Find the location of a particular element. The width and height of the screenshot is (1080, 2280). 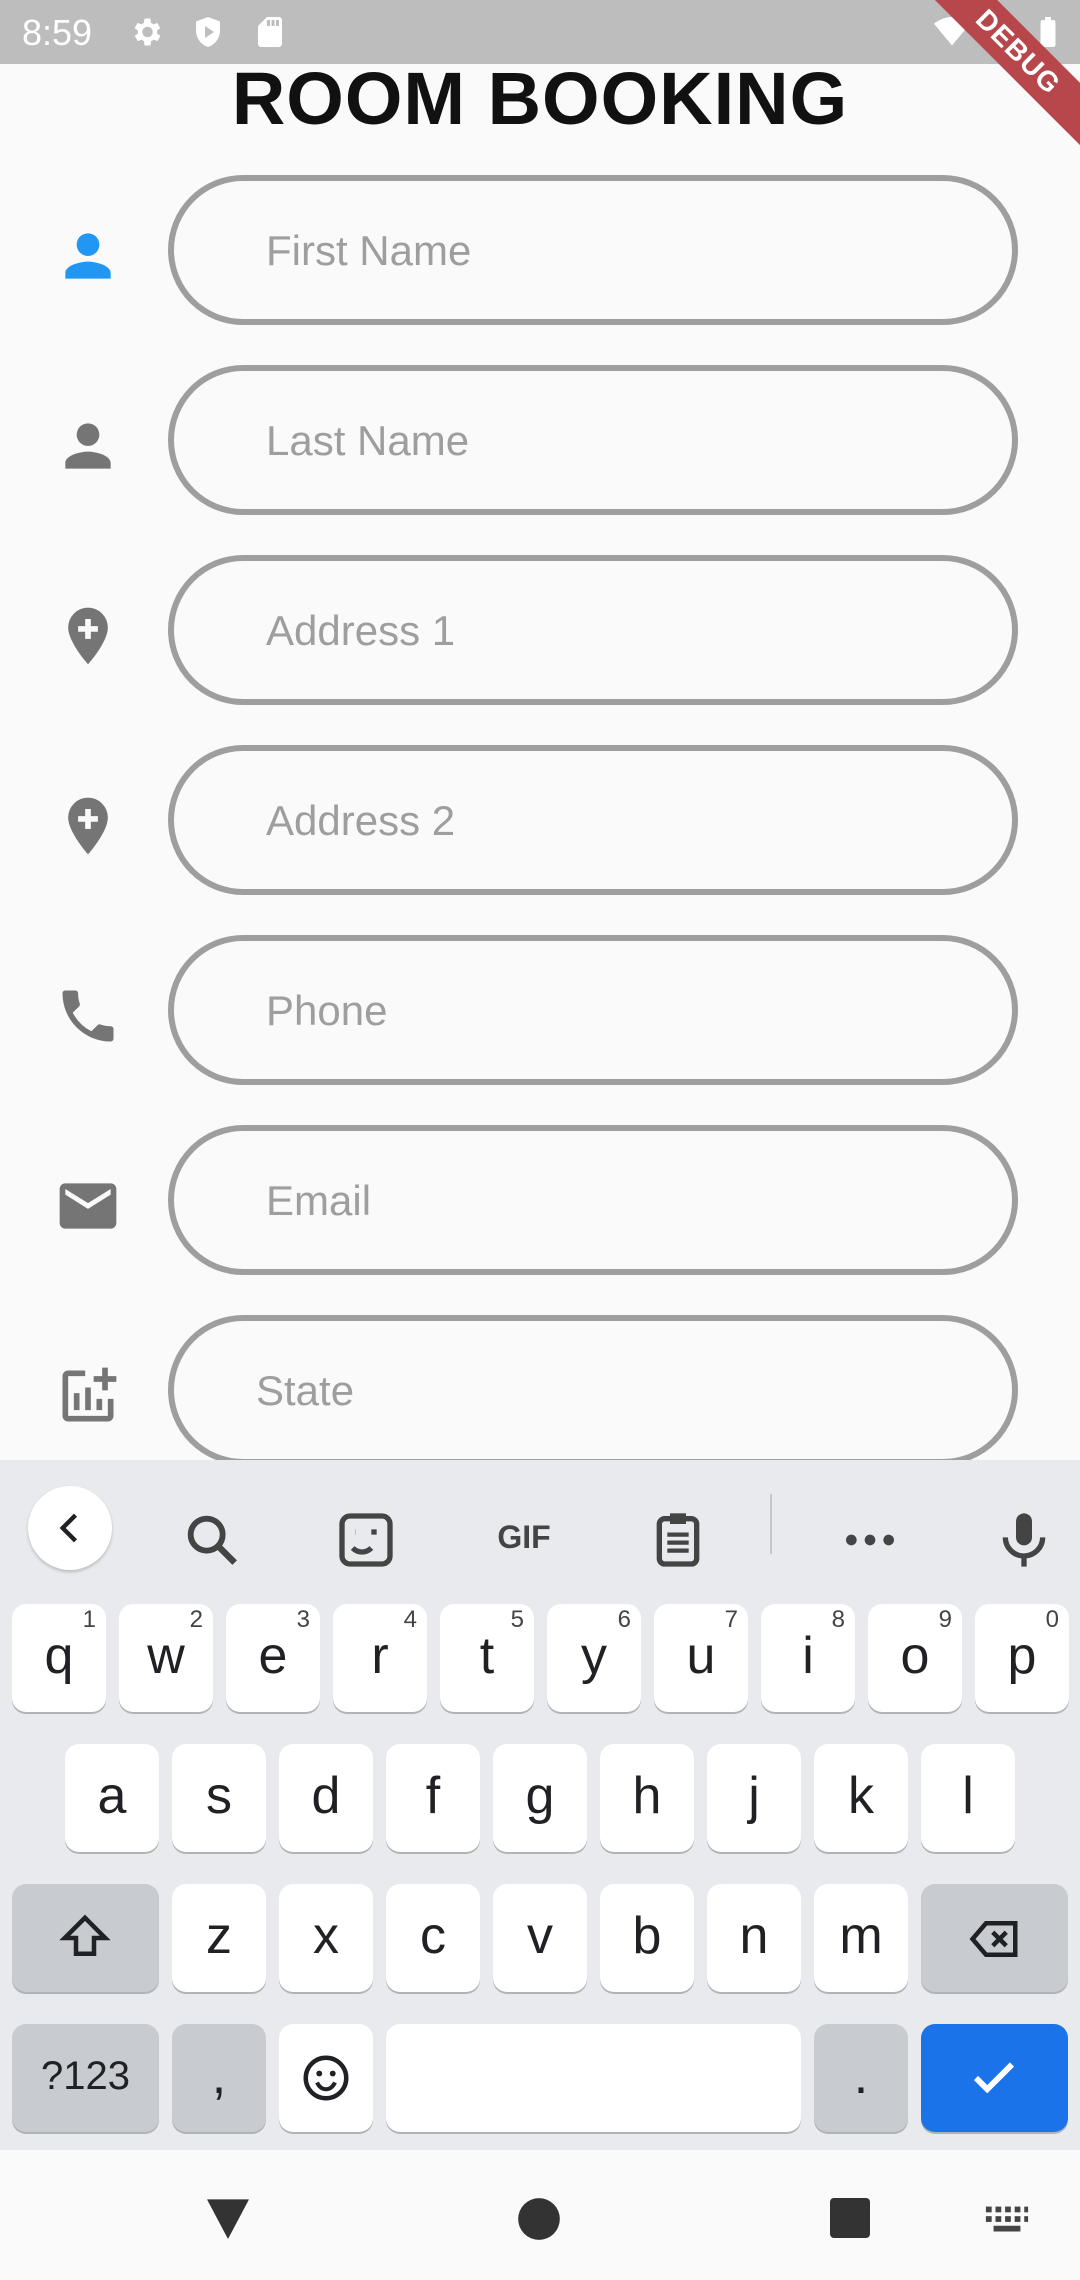

key-p: p0 is located at coordinates (1022, 1658).